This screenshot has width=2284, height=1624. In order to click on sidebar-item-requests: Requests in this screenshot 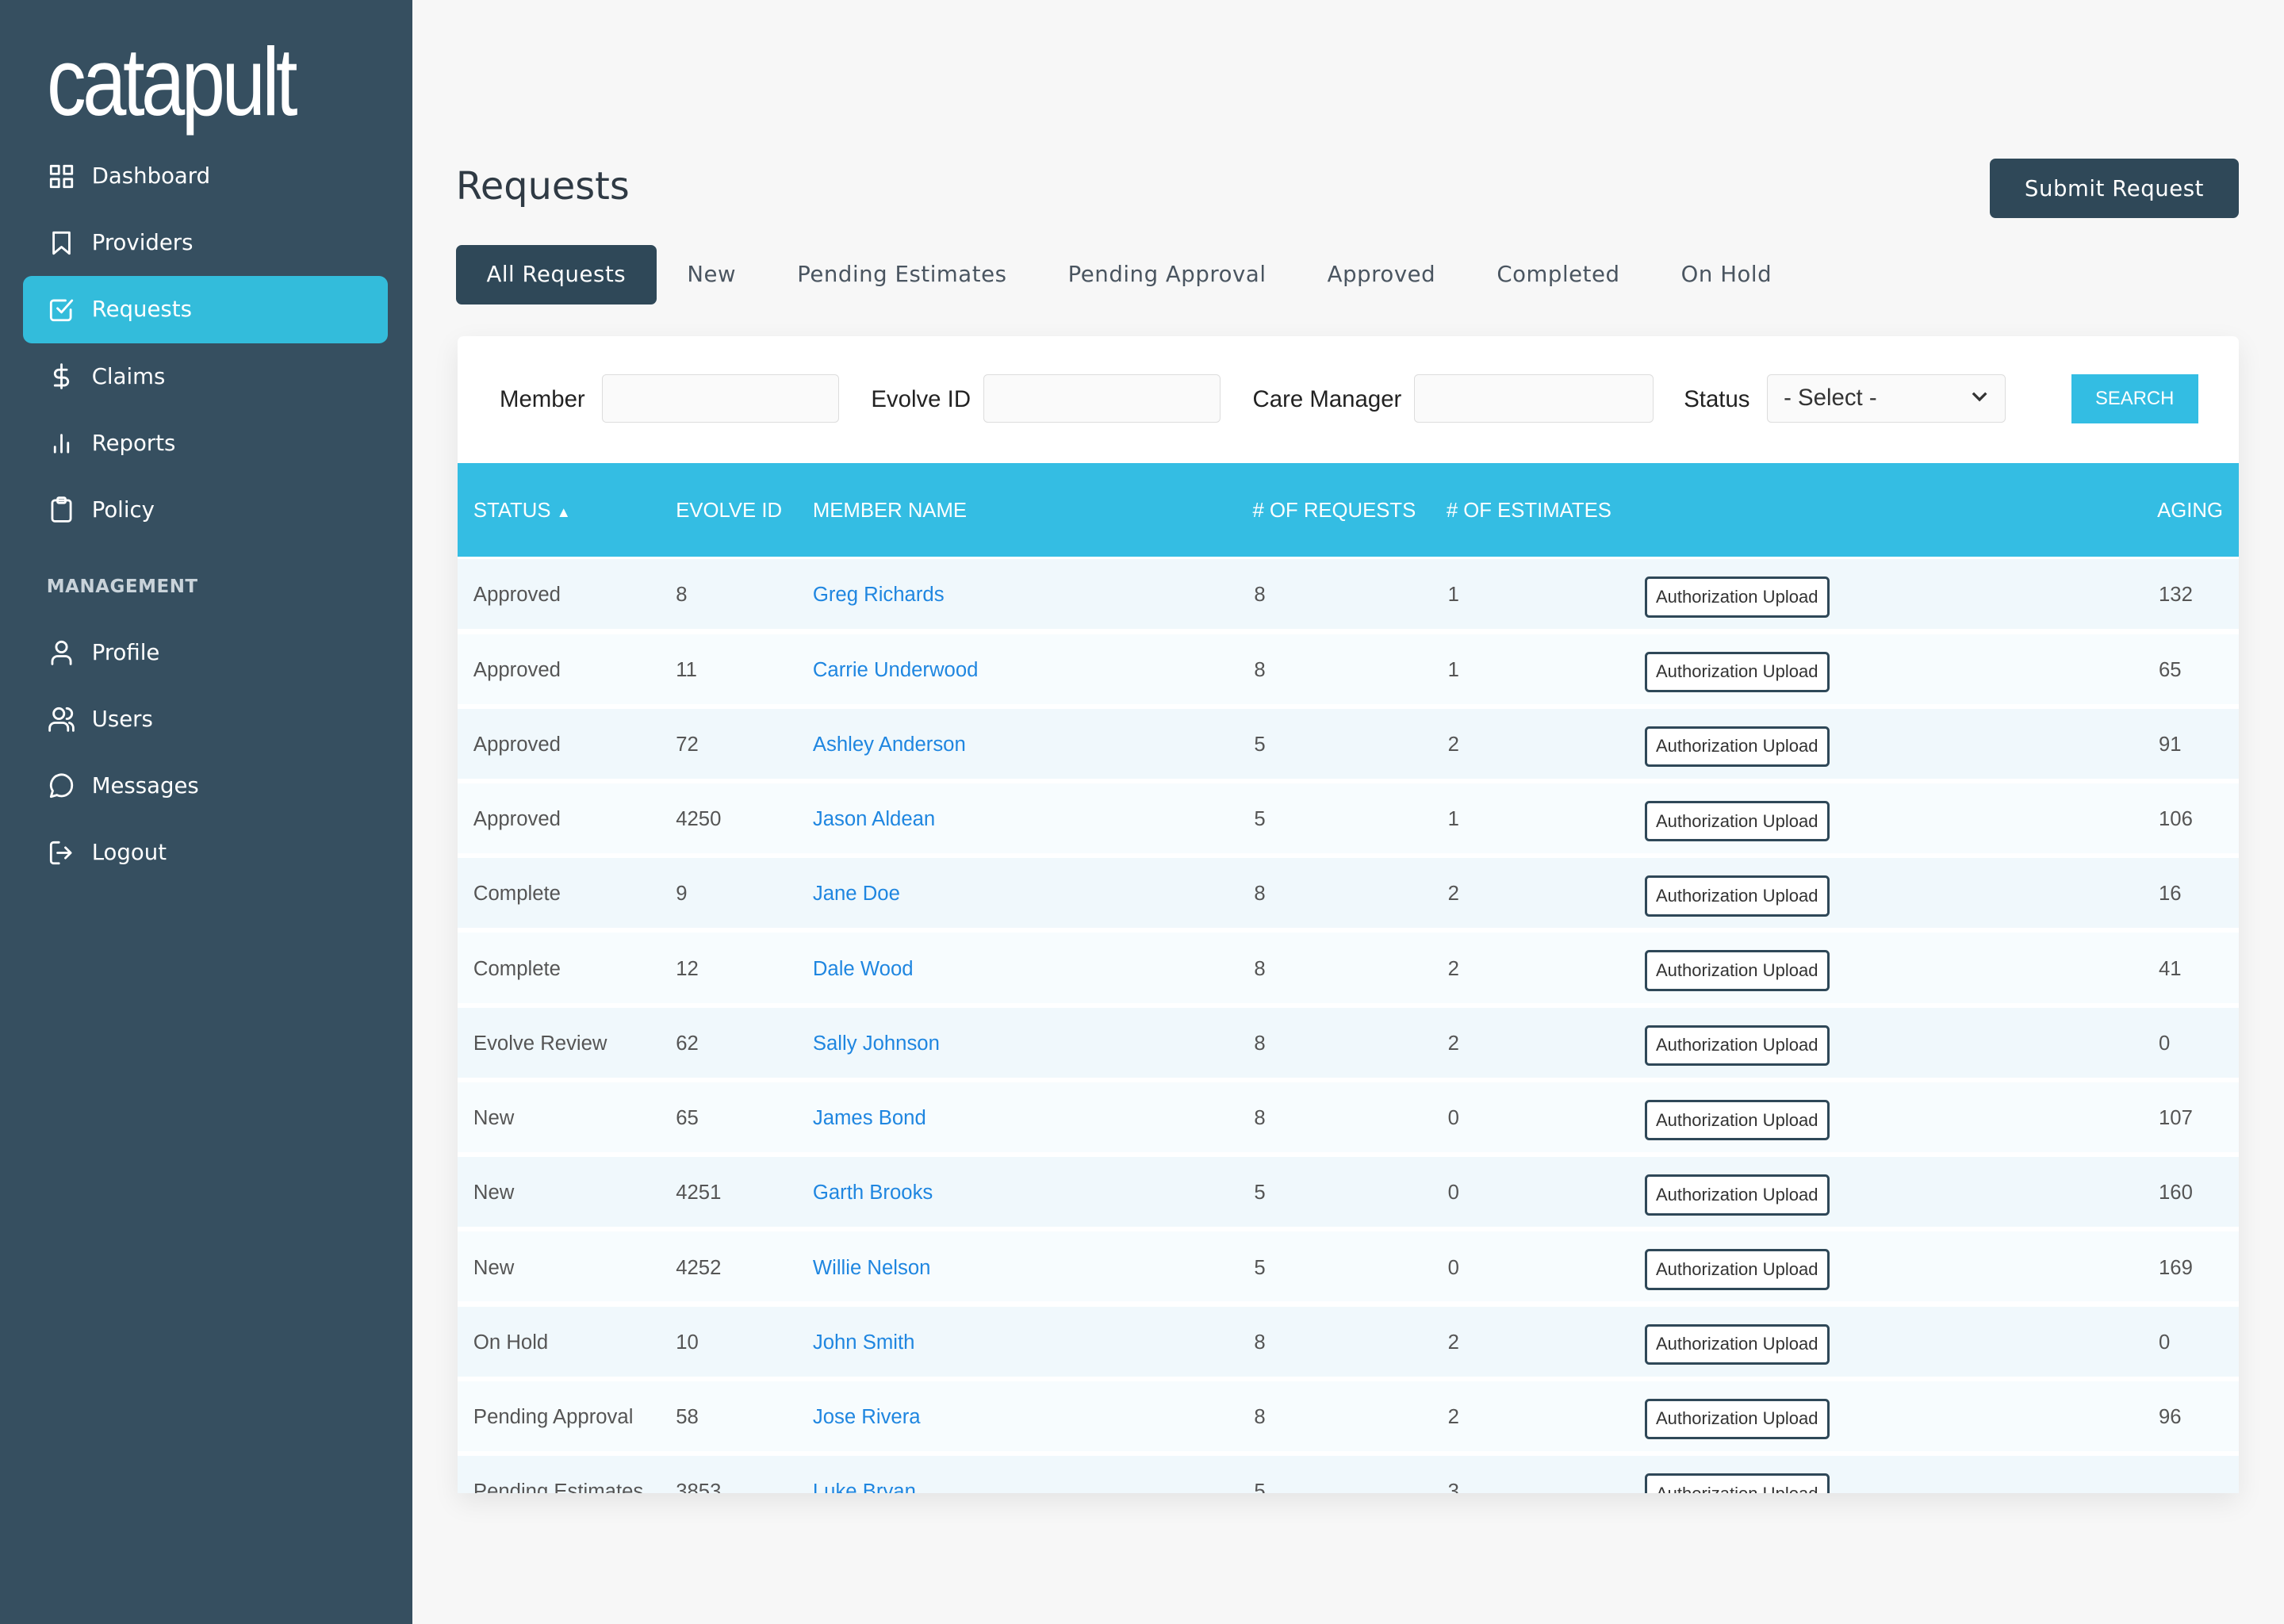, I will do `click(205, 309)`.